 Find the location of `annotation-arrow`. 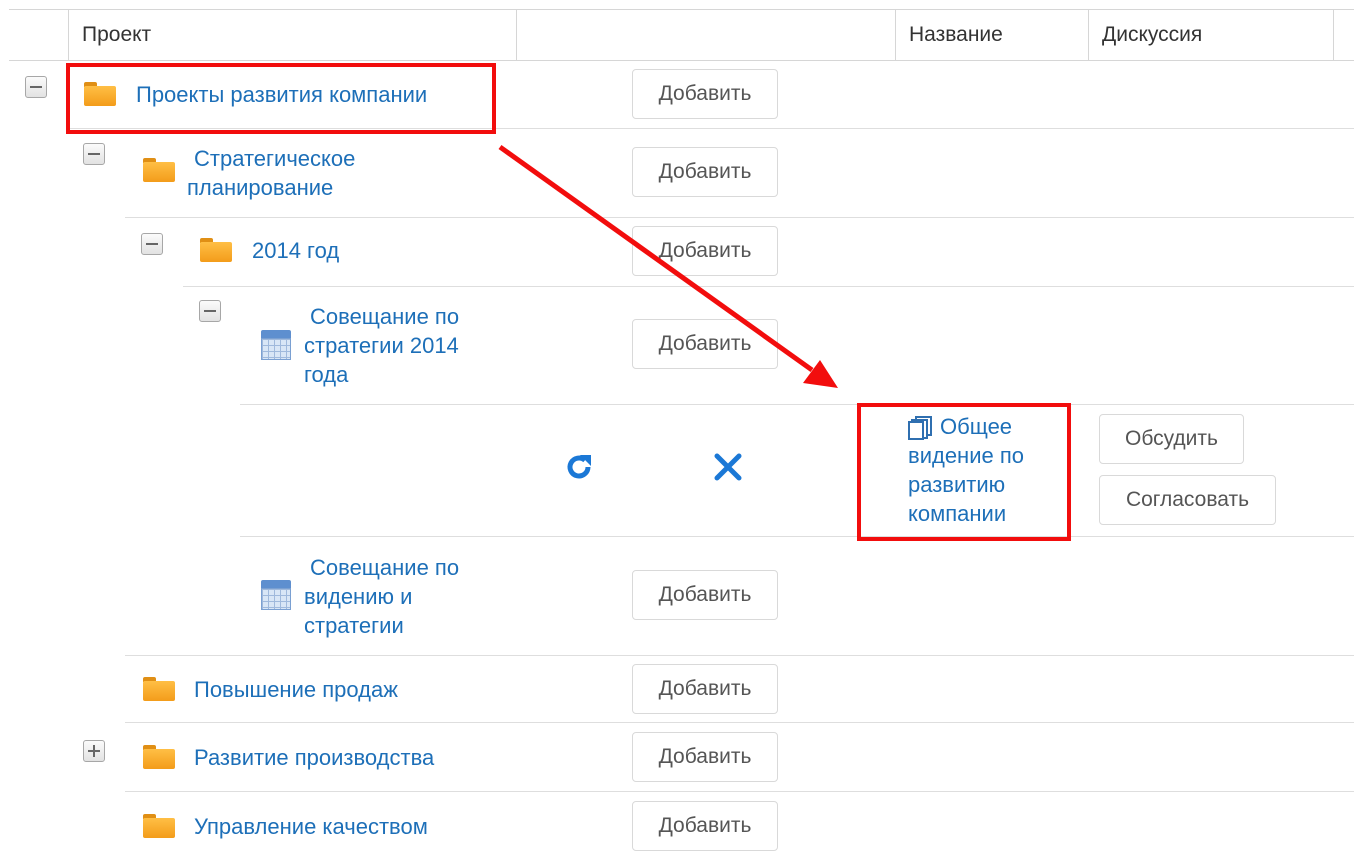

annotation-arrow is located at coordinates (668, 266).